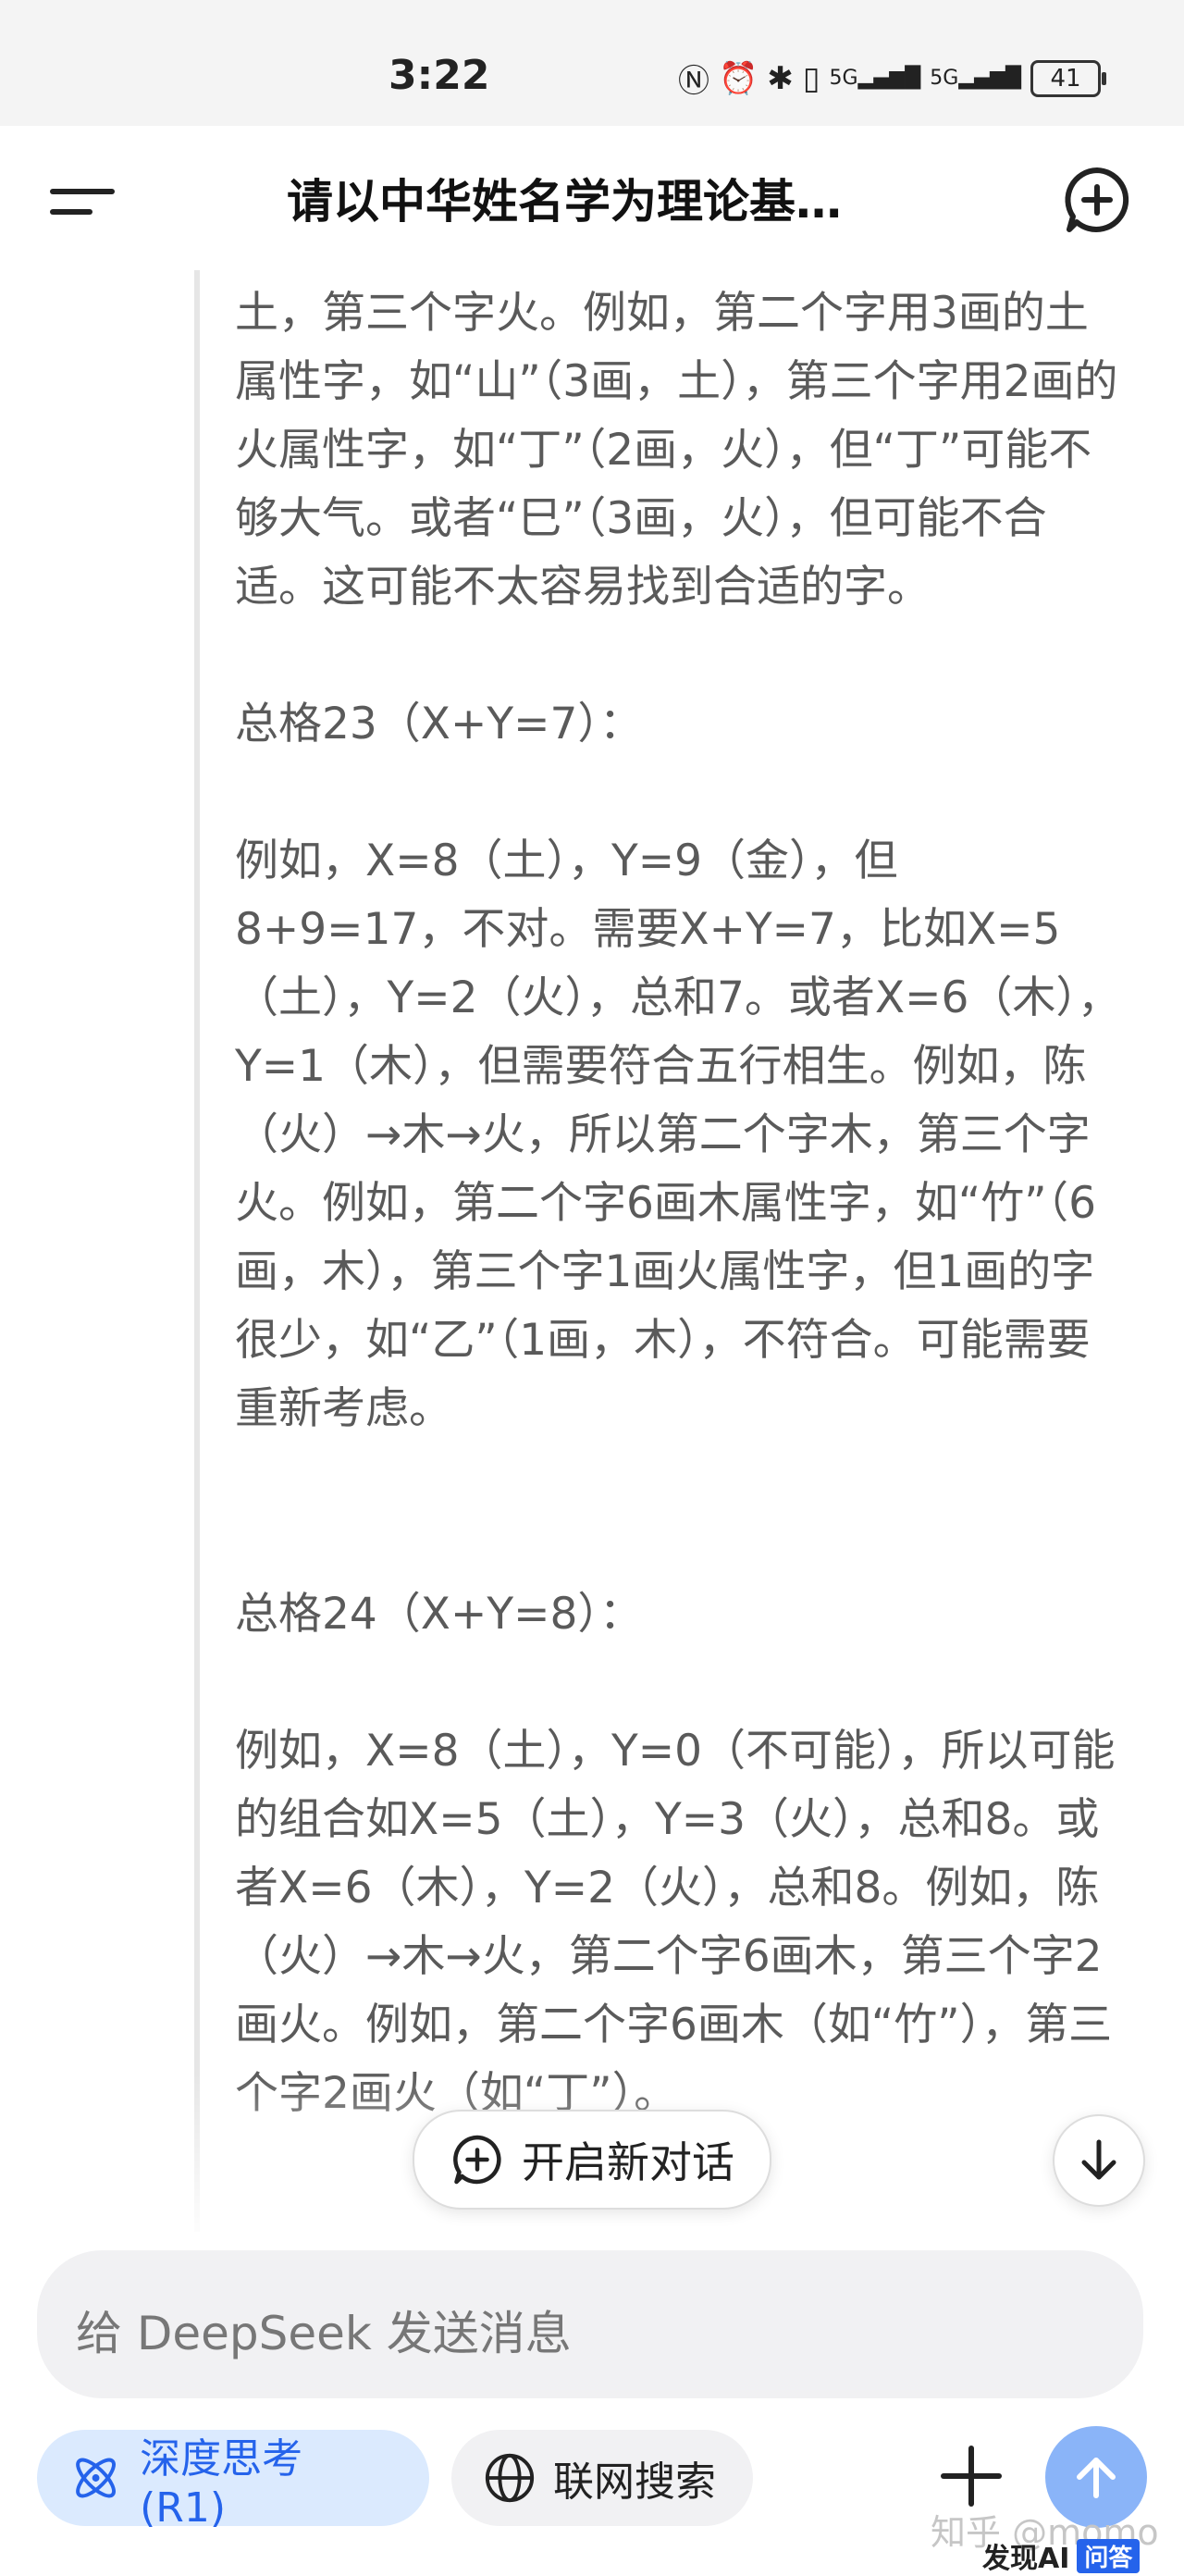  I want to click on thinking-indicator-bar, so click(197, 1251).